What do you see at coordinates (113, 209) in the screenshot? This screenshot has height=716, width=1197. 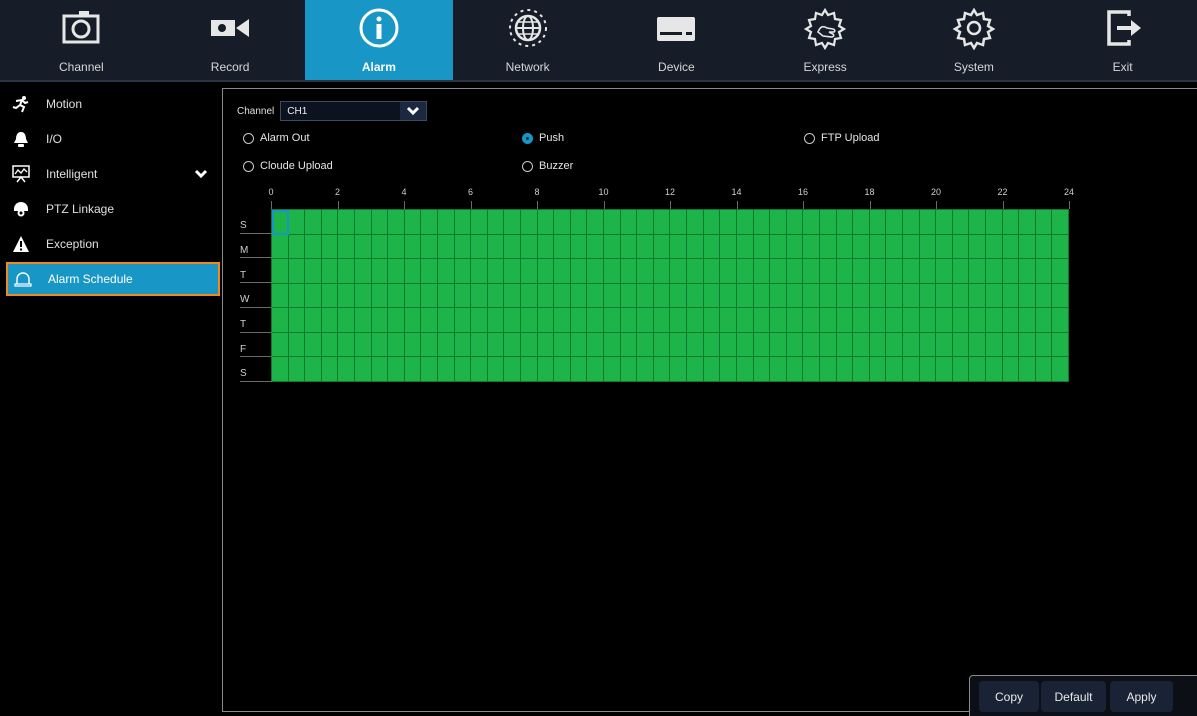 I see `sidebar-item-ptz-linkage: PTZ Linkage` at bounding box center [113, 209].